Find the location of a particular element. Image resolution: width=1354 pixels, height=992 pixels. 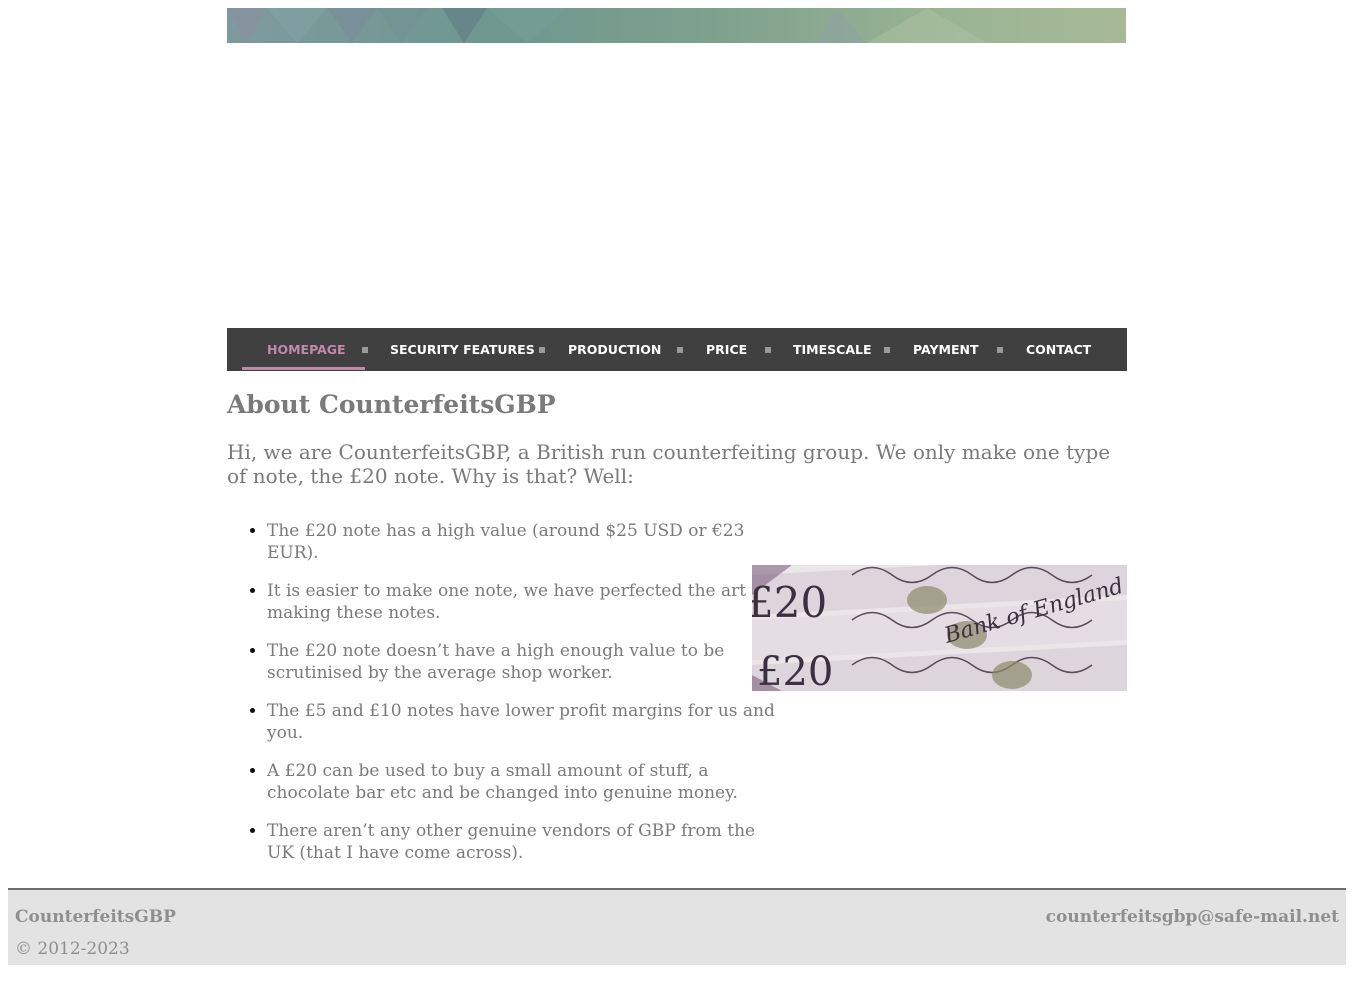

page-title: About CounterfeitsGBP is located at coordinates (391, 404).